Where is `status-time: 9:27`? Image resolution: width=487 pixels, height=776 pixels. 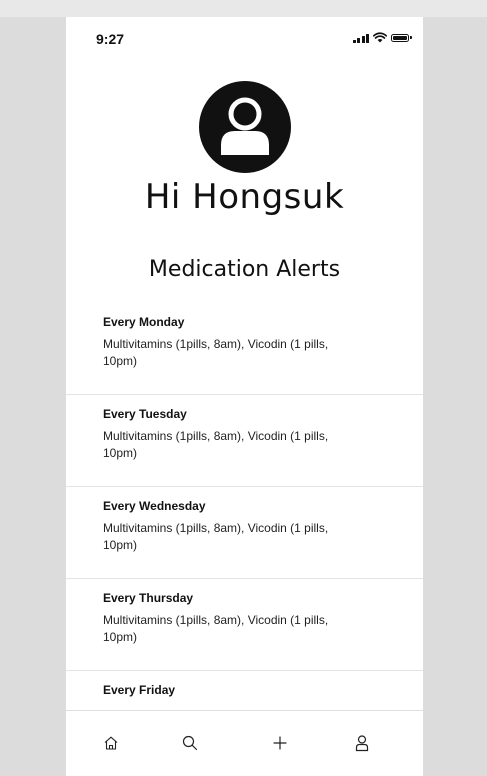 status-time: 9:27 is located at coordinates (110, 39).